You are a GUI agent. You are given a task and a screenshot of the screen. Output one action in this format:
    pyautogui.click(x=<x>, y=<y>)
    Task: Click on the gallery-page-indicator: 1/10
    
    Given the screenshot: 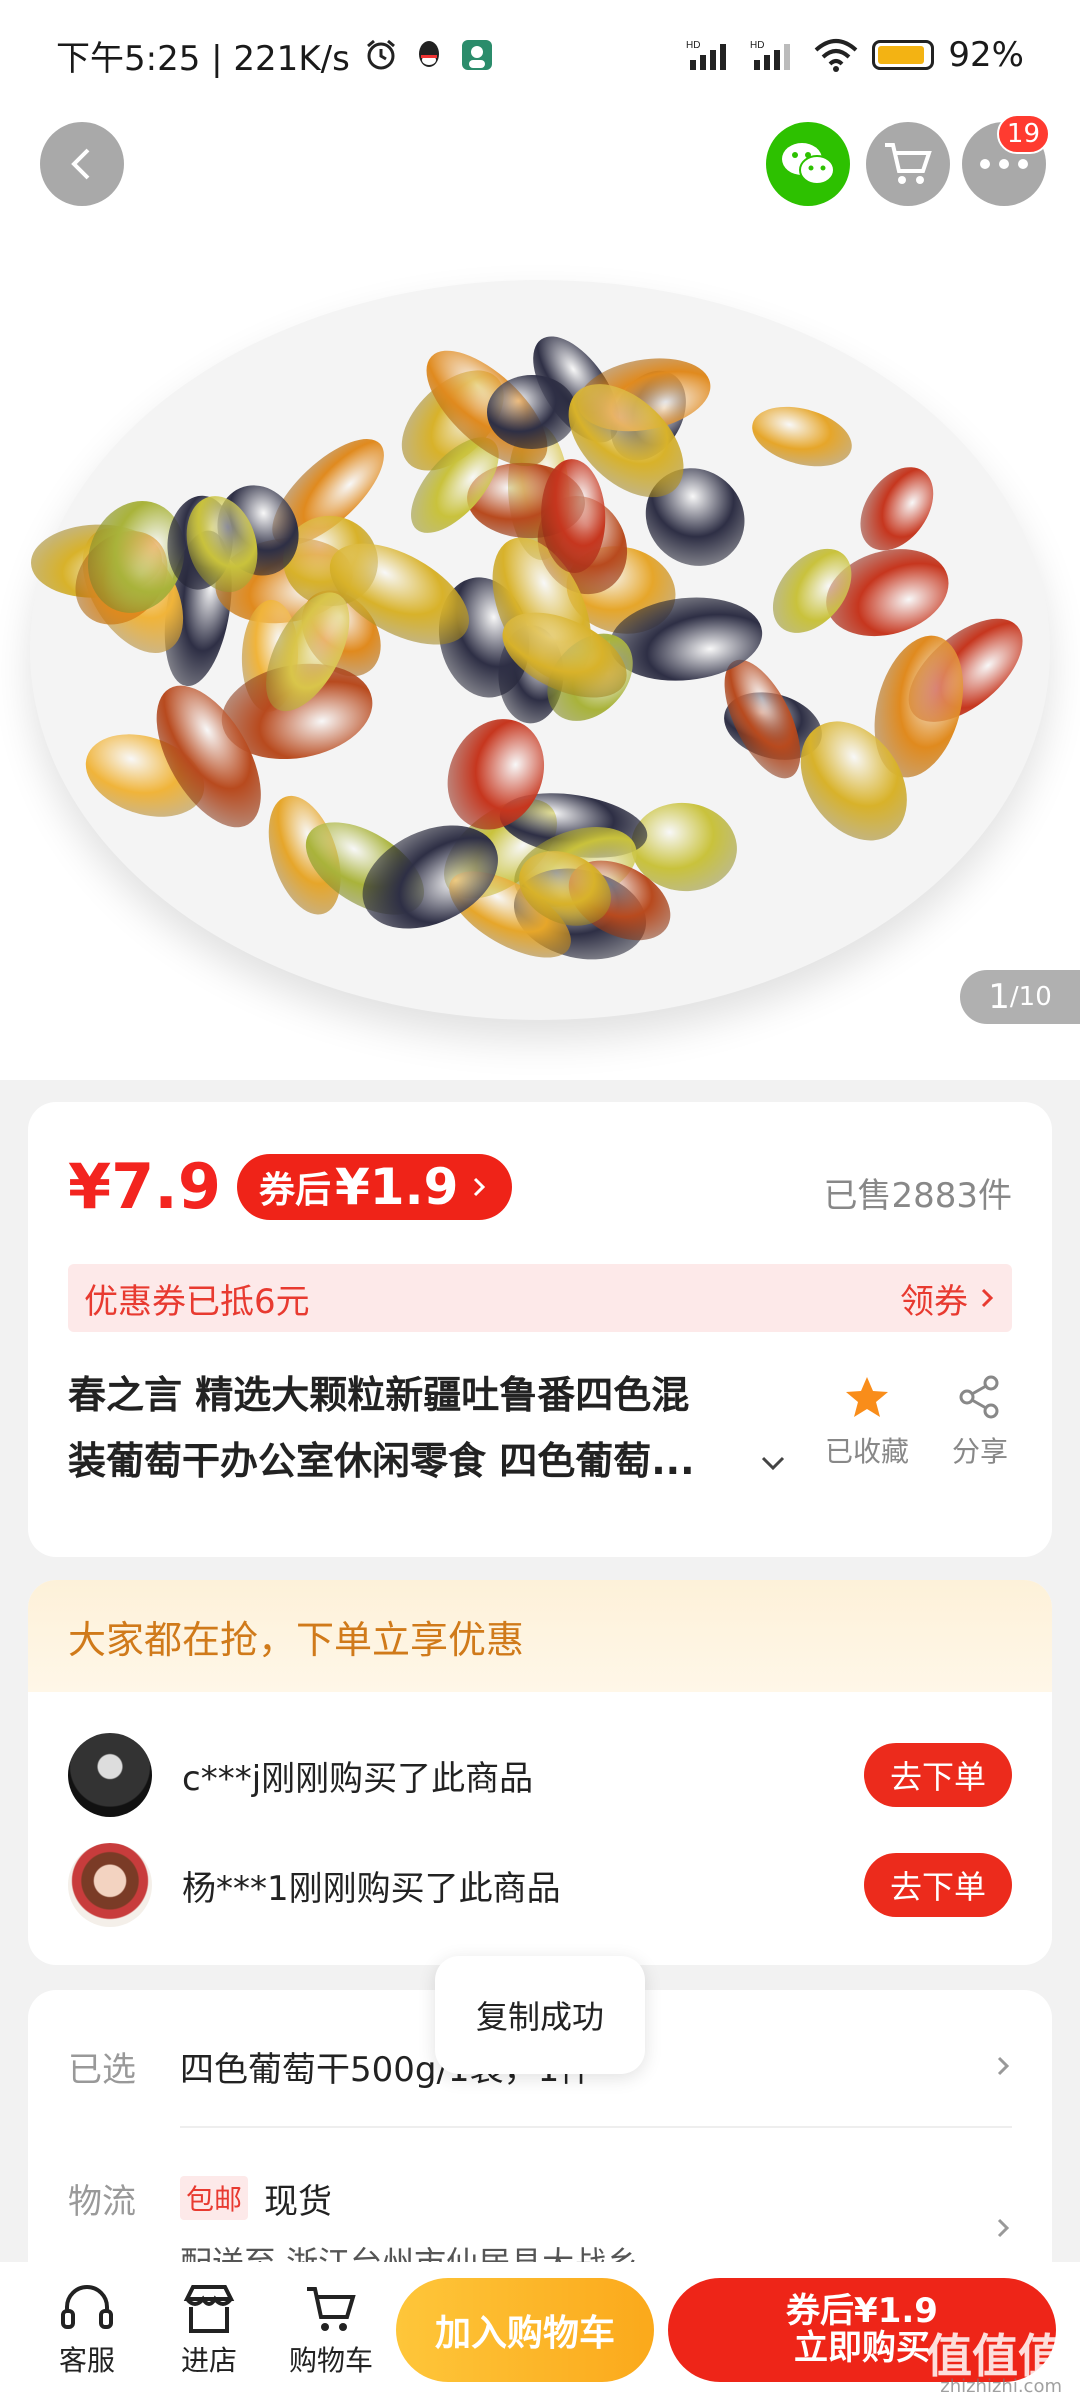 What is the action you would take?
    pyautogui.click(x=1020, y=997)
    